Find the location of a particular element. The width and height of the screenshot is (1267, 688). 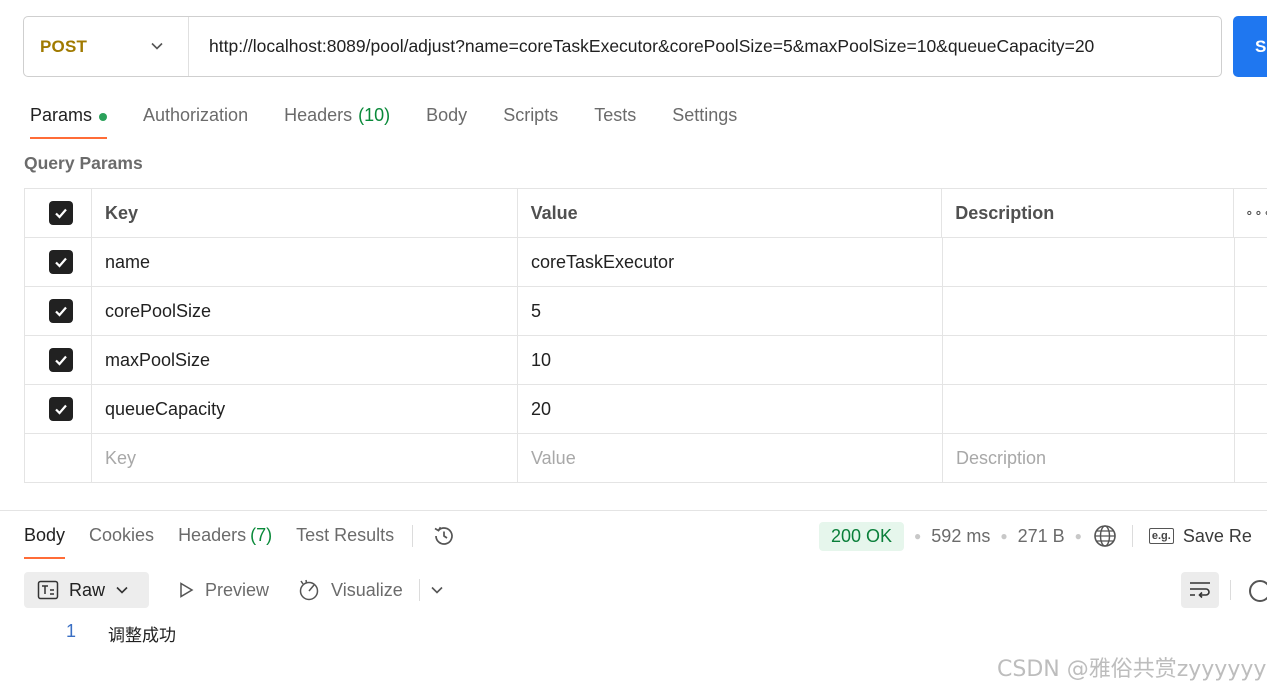

wrap-lines-button is located at coordinates (1200, 590).